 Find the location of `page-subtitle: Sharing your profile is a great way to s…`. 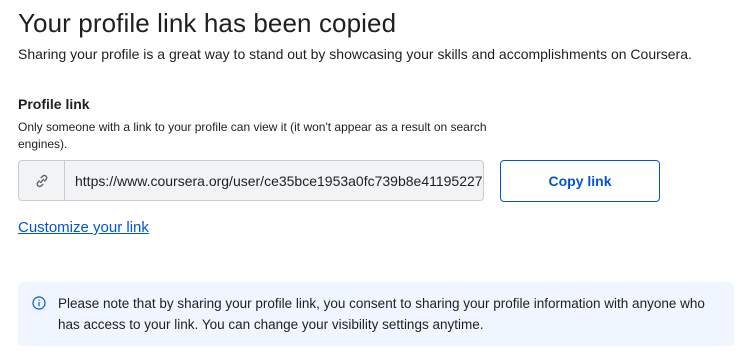

page-subtitle: Sharing your profile is a great way to s… is located at coordinates (355, 54).